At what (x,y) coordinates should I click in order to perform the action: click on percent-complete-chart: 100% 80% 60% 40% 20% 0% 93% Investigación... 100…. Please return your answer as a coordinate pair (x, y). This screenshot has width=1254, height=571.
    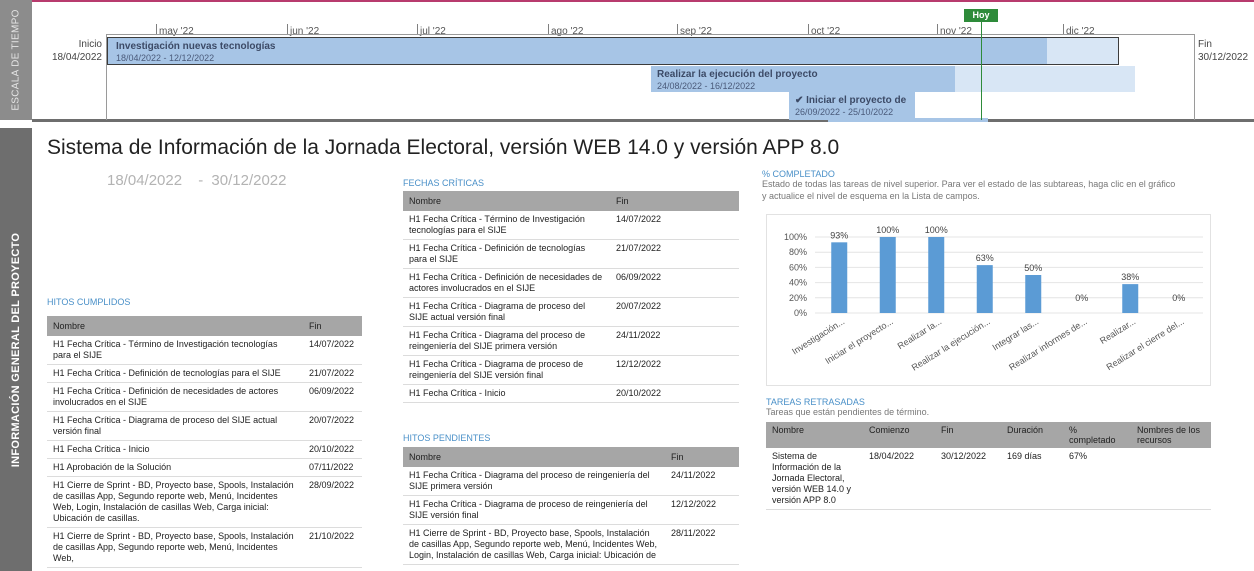
    Looking at the image, I should click on (988, 300).